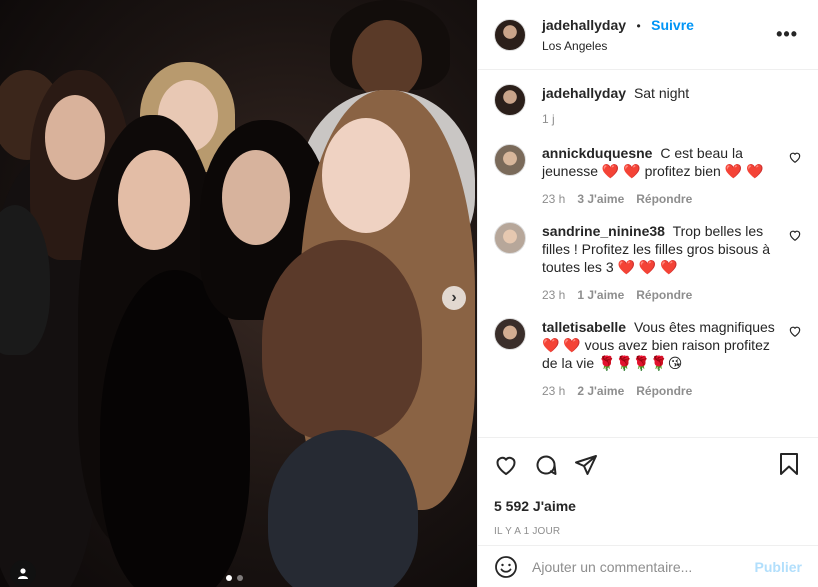  I want to click on comment-input, so click(643, 566).